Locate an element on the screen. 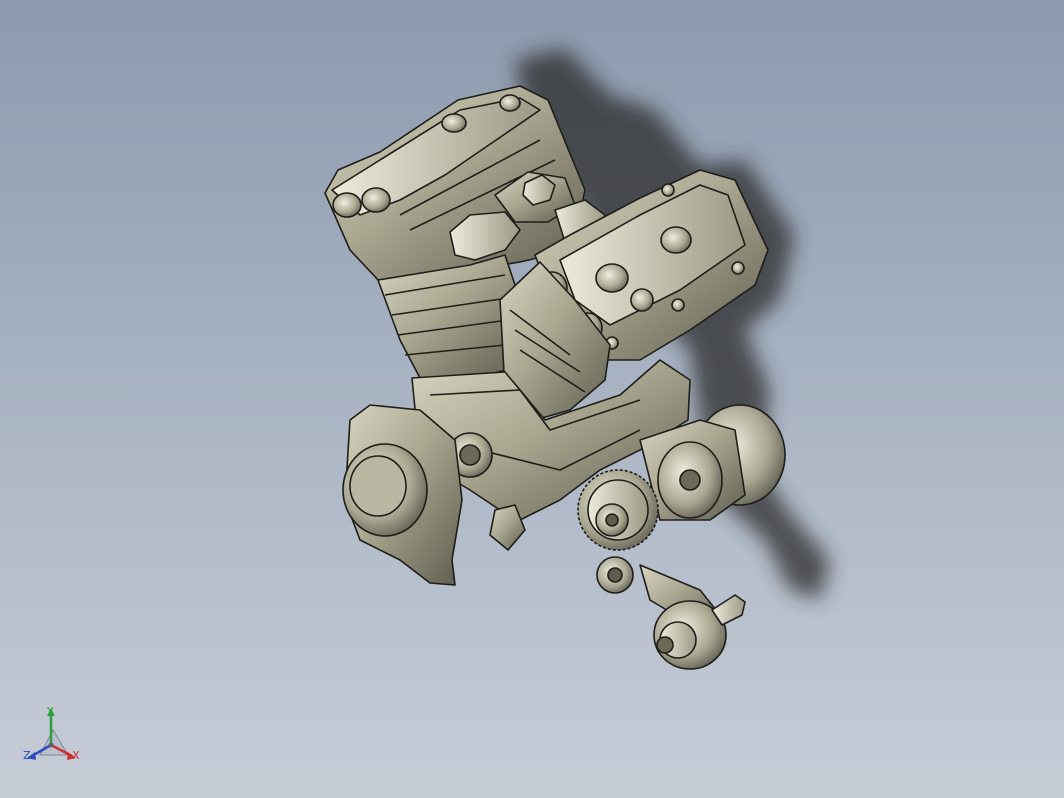 The height and width of the screenshot is (798, 1064). z-axis-label: Z is located at coordinates (27, 755).